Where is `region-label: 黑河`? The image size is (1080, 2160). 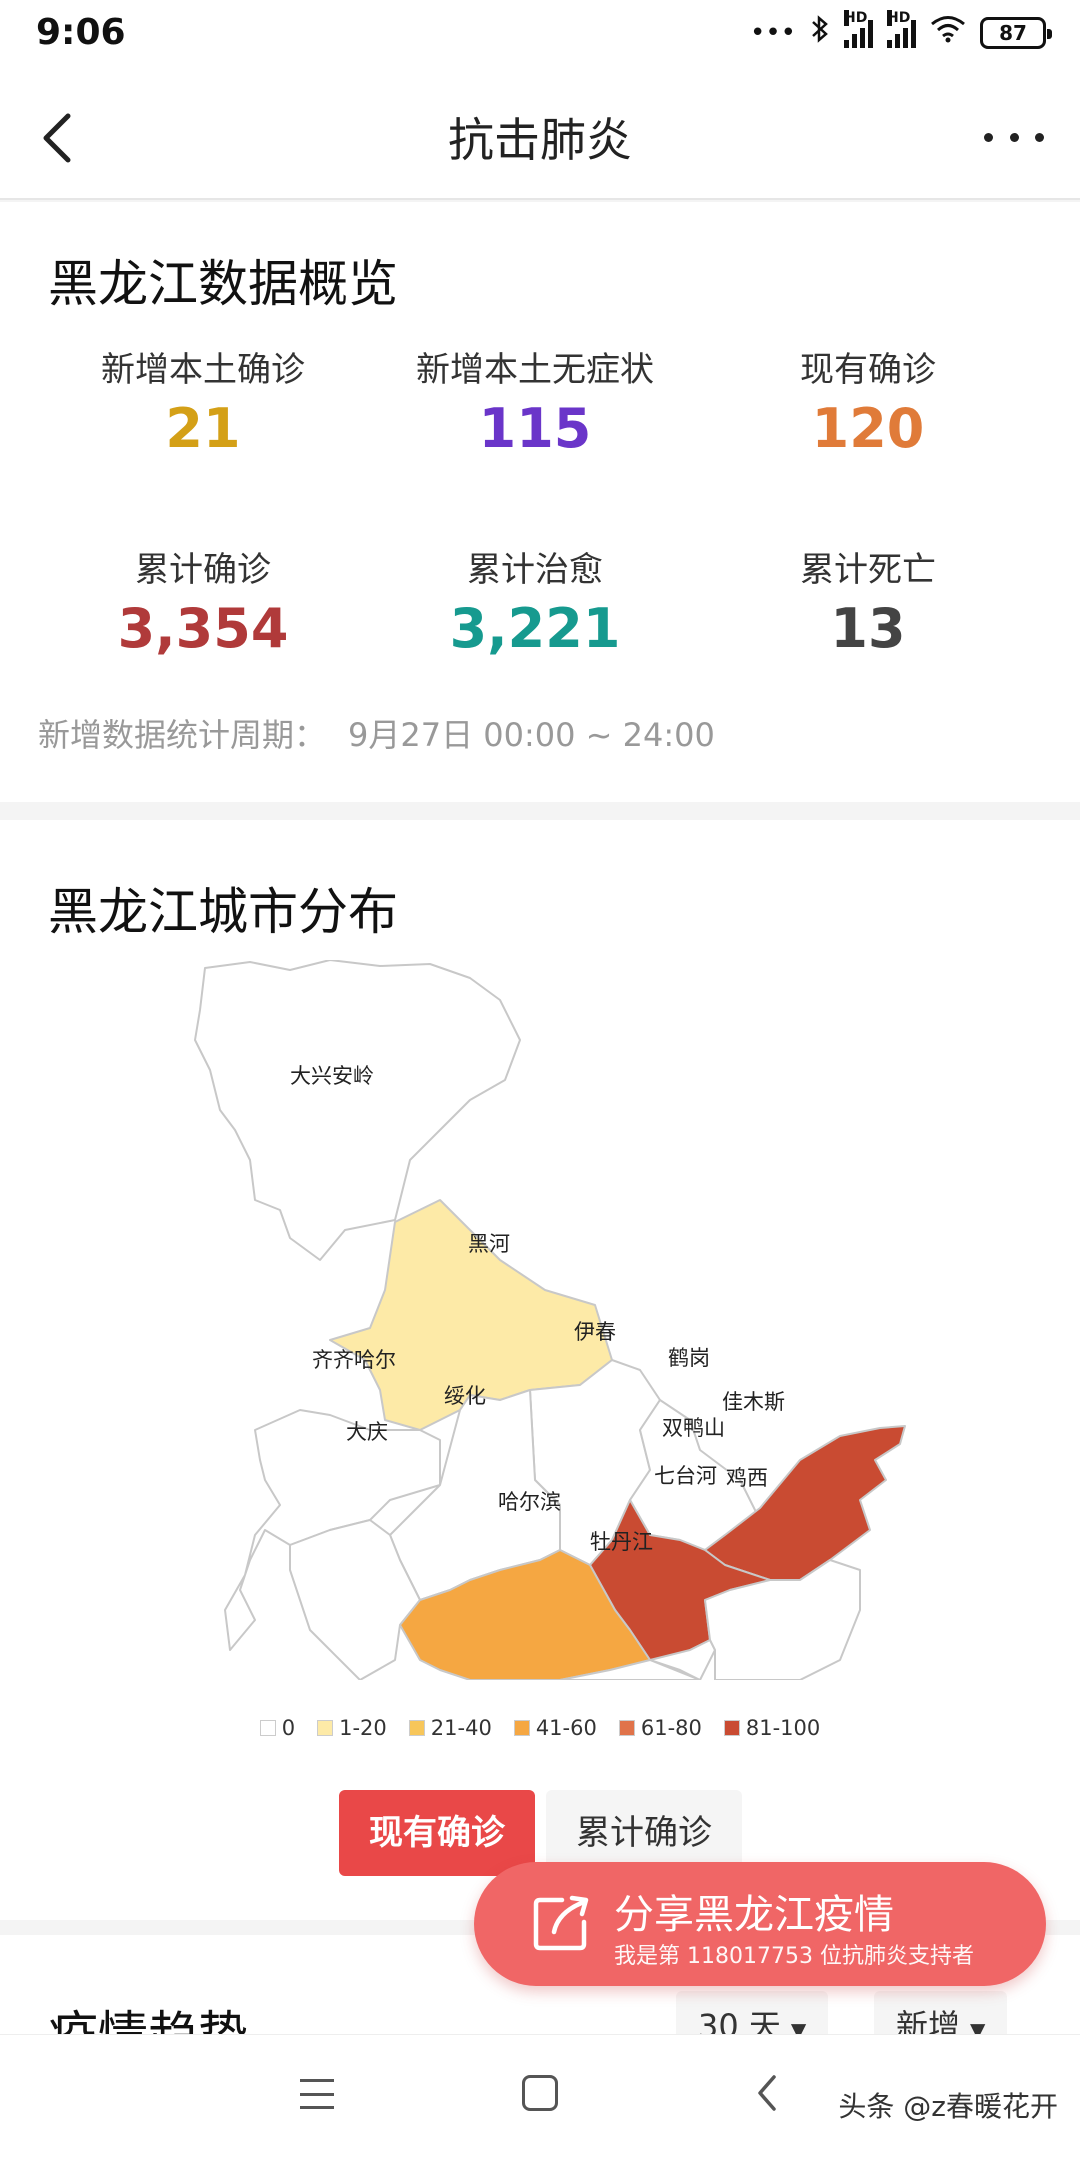
region-label: 黑河 is located at coordinates (489, 1244).